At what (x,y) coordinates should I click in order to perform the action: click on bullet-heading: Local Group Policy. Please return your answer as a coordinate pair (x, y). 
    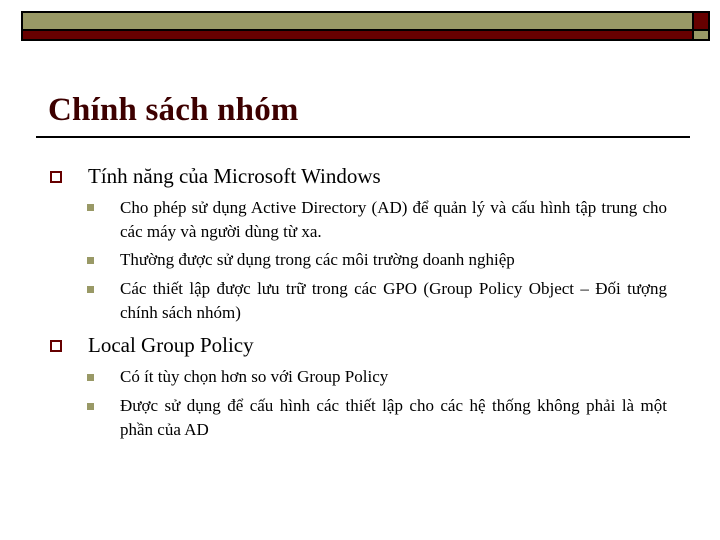
    Looking at the image, I should click on (171, 345).